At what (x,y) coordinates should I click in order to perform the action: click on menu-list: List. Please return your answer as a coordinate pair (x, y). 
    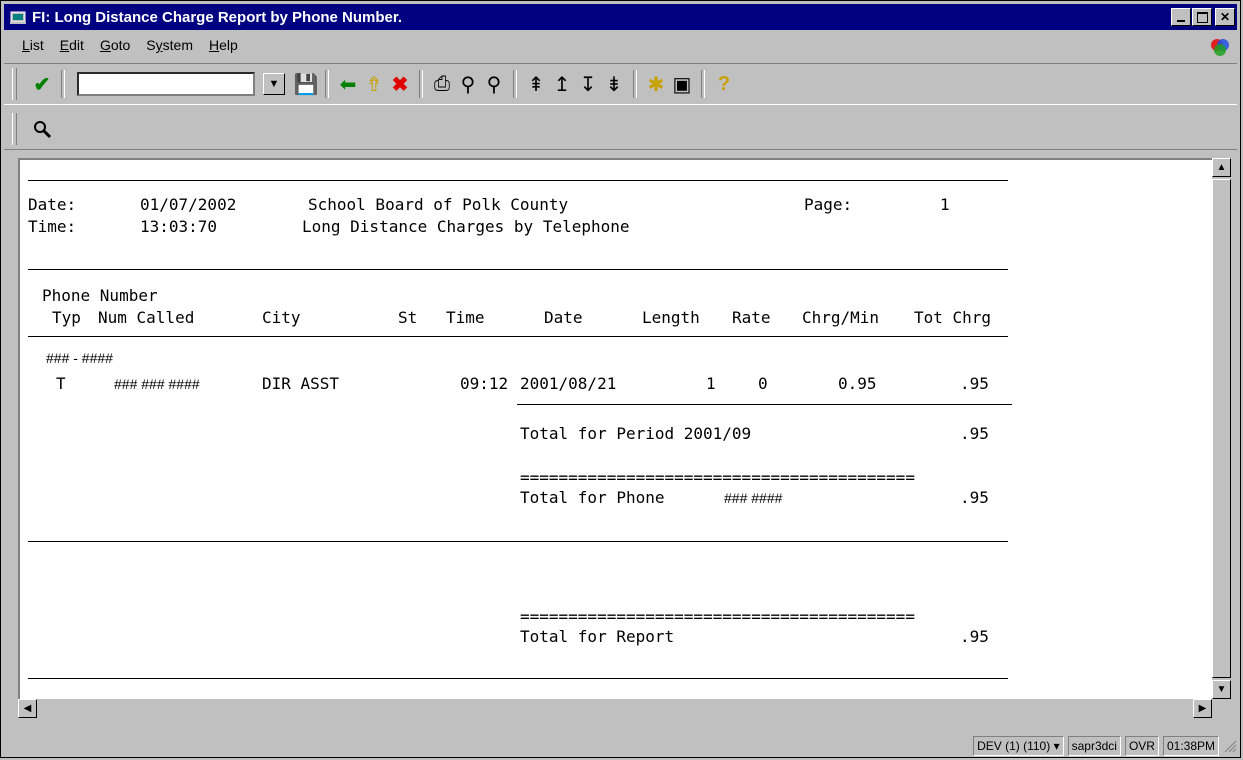
    Looking at the image, I should click on (33, 45).